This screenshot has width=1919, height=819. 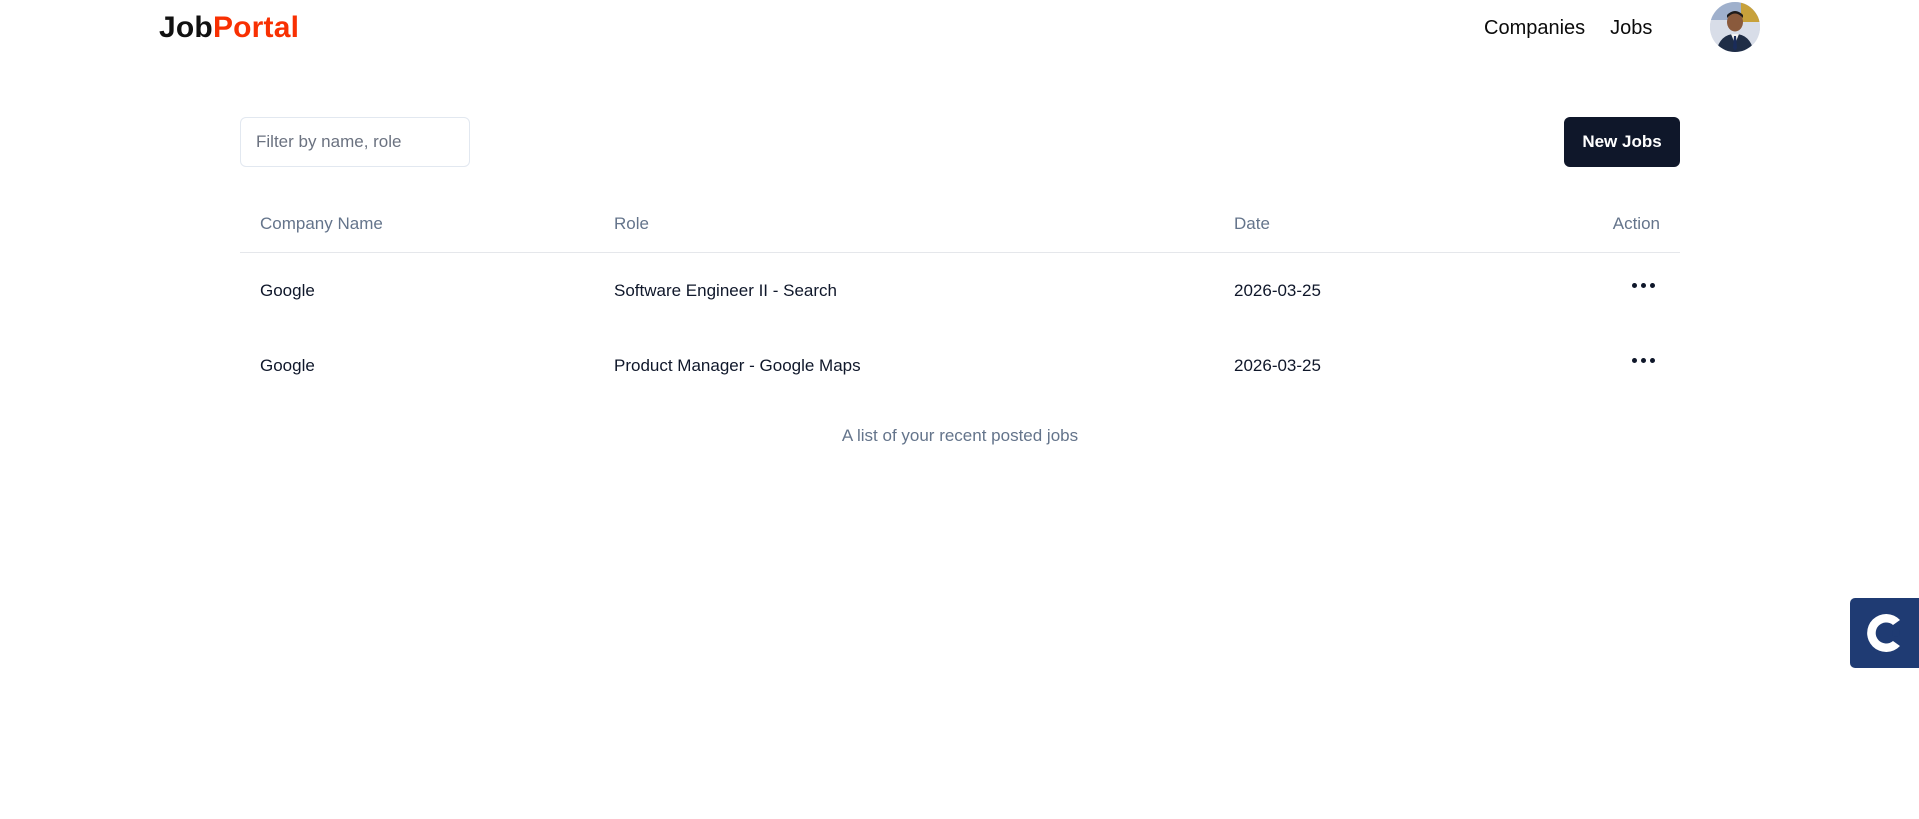 I want to click on logo-primary: Job, so click(x=186, y=27).